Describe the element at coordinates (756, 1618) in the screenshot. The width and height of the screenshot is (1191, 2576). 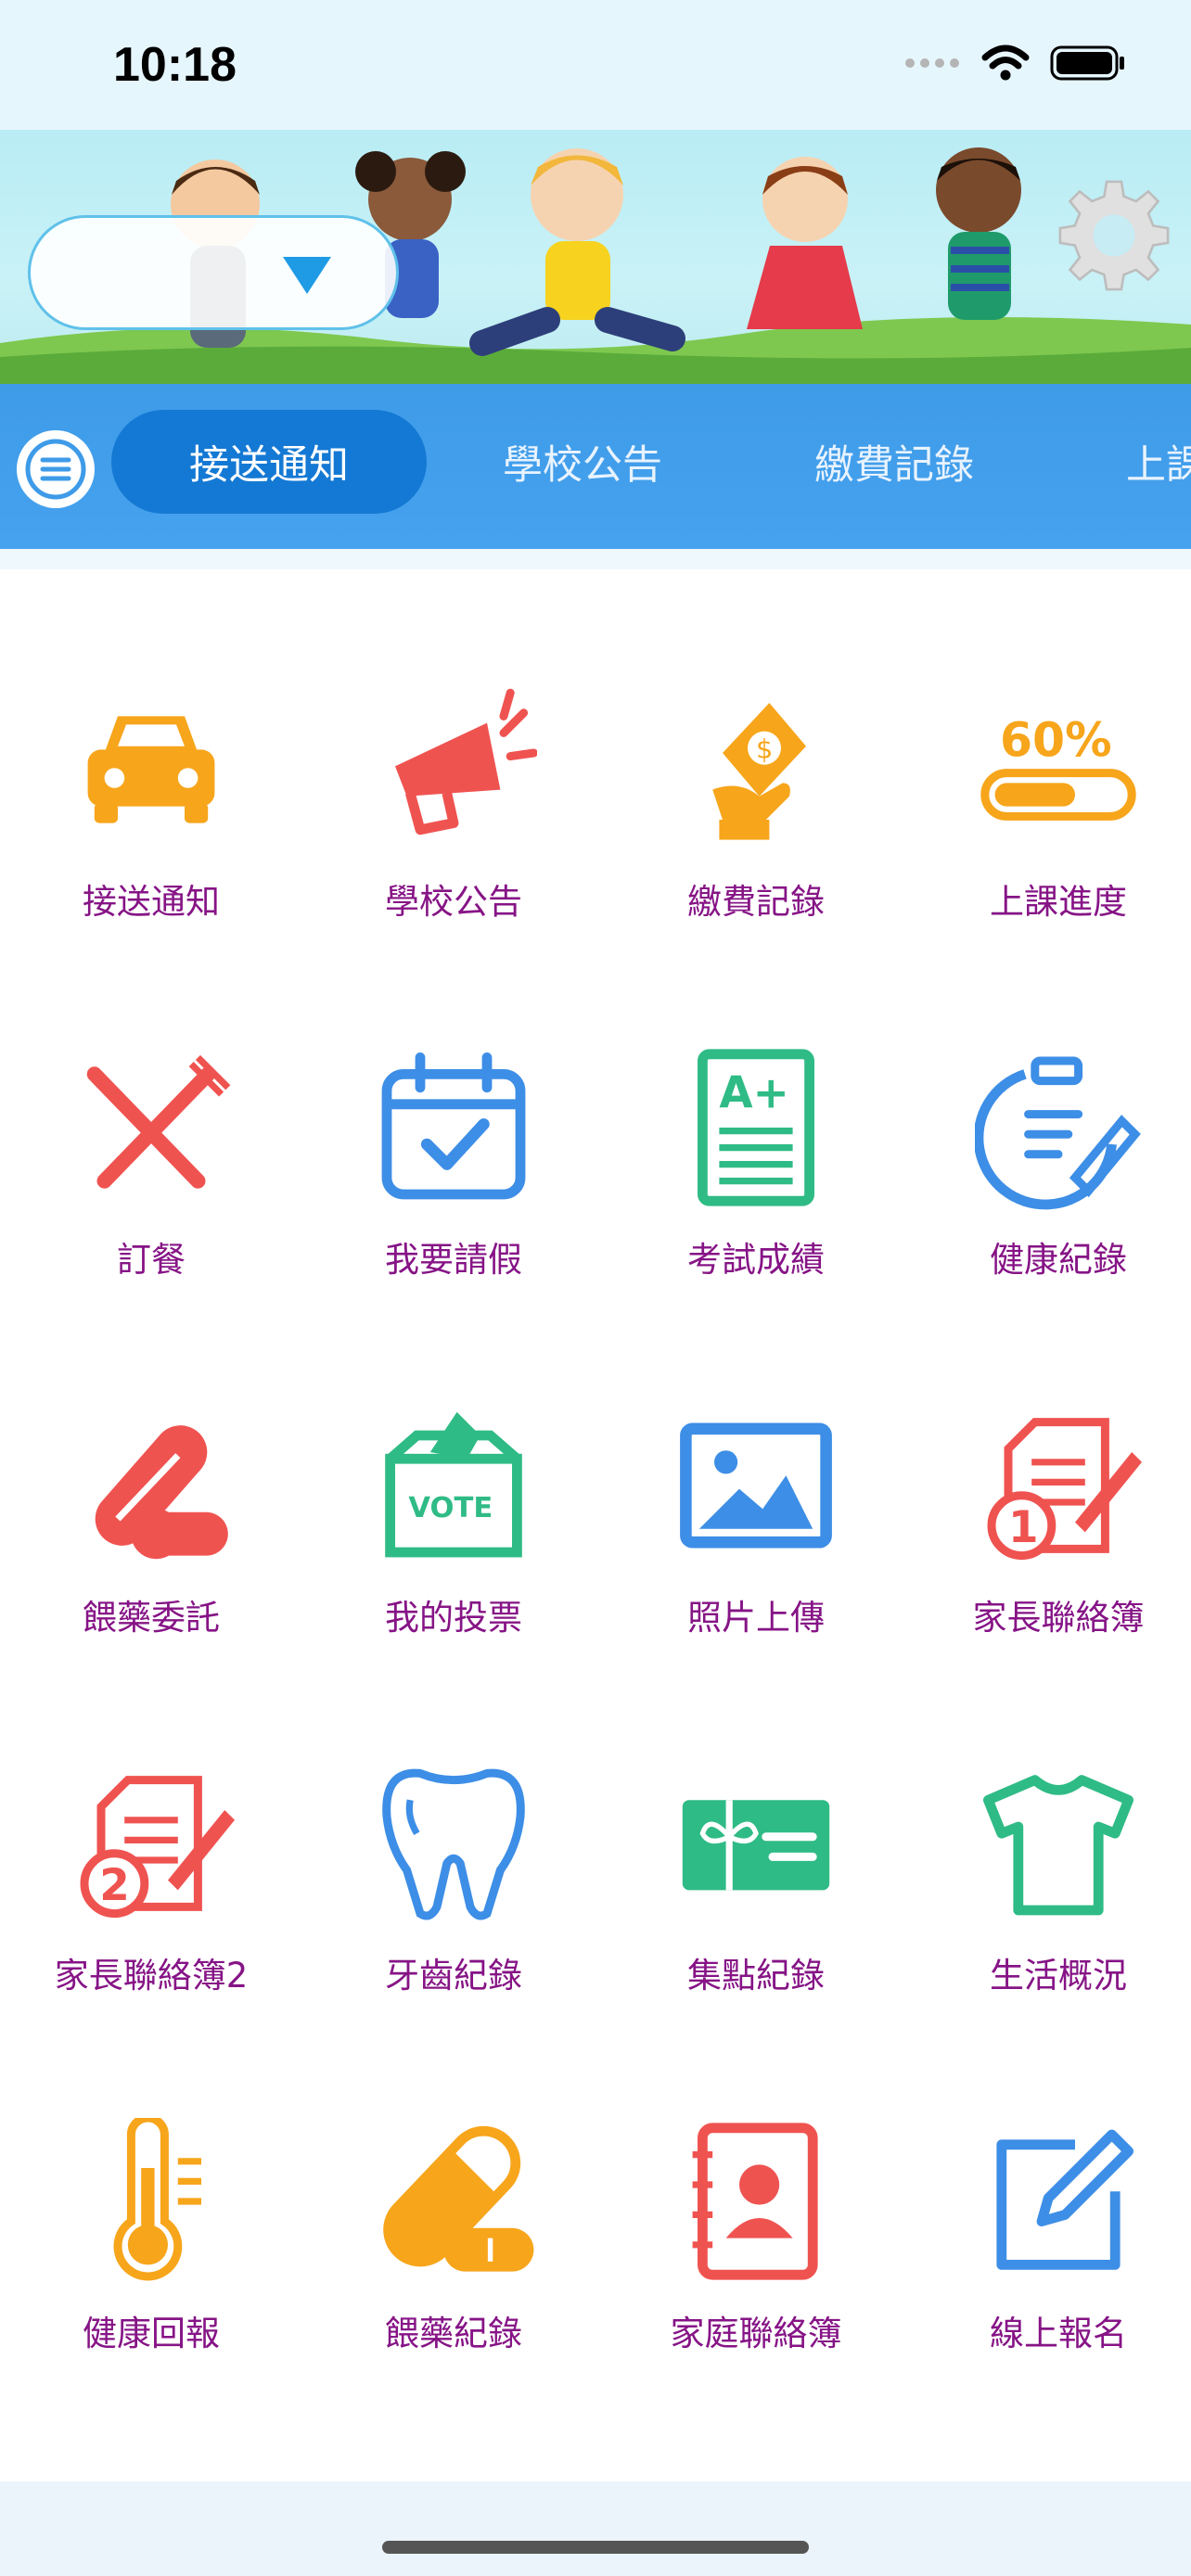
I see `grid-item-label: 照片上傳` at that location.